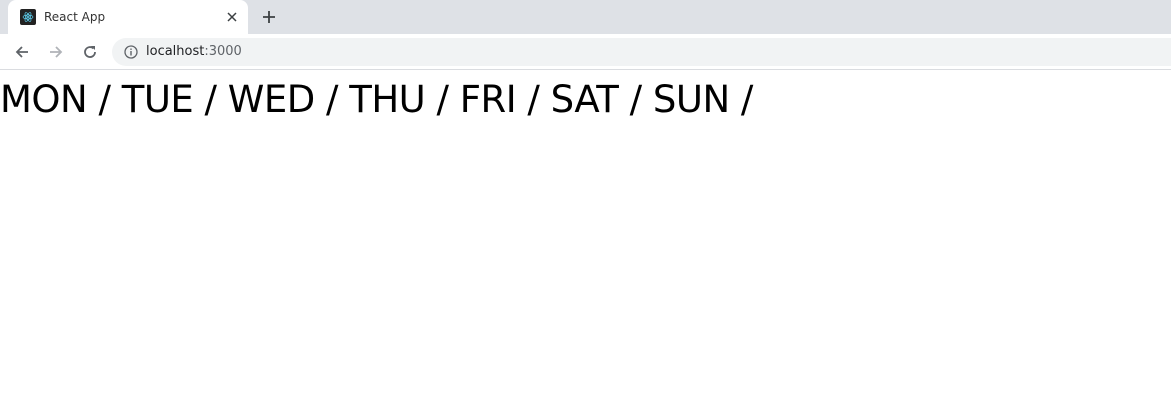  Describe the element at coordinates (585, 17) in the screenshot. I see `tab-strip: React App` at that location.